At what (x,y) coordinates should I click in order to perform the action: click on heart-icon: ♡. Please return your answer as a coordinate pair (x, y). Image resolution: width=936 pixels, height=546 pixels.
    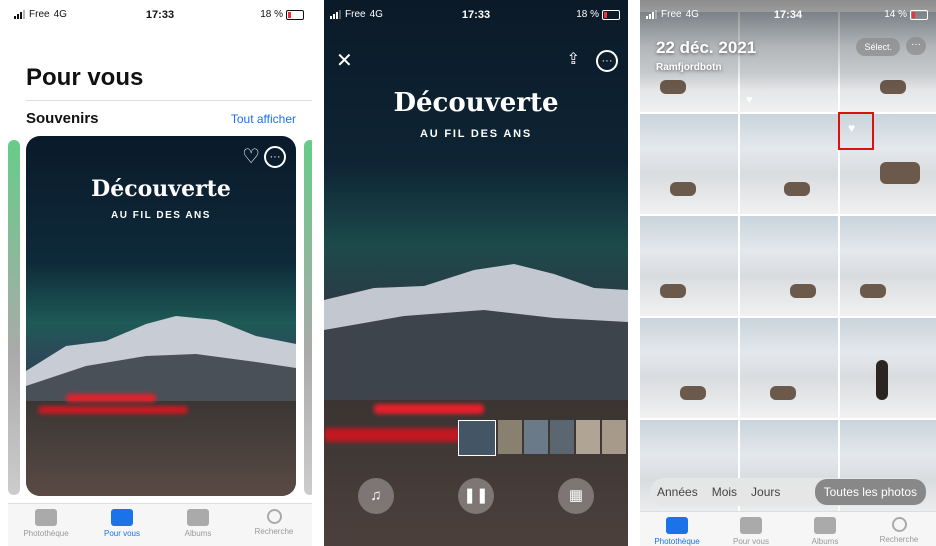
    Looking at the image, I should click on (251, 156).